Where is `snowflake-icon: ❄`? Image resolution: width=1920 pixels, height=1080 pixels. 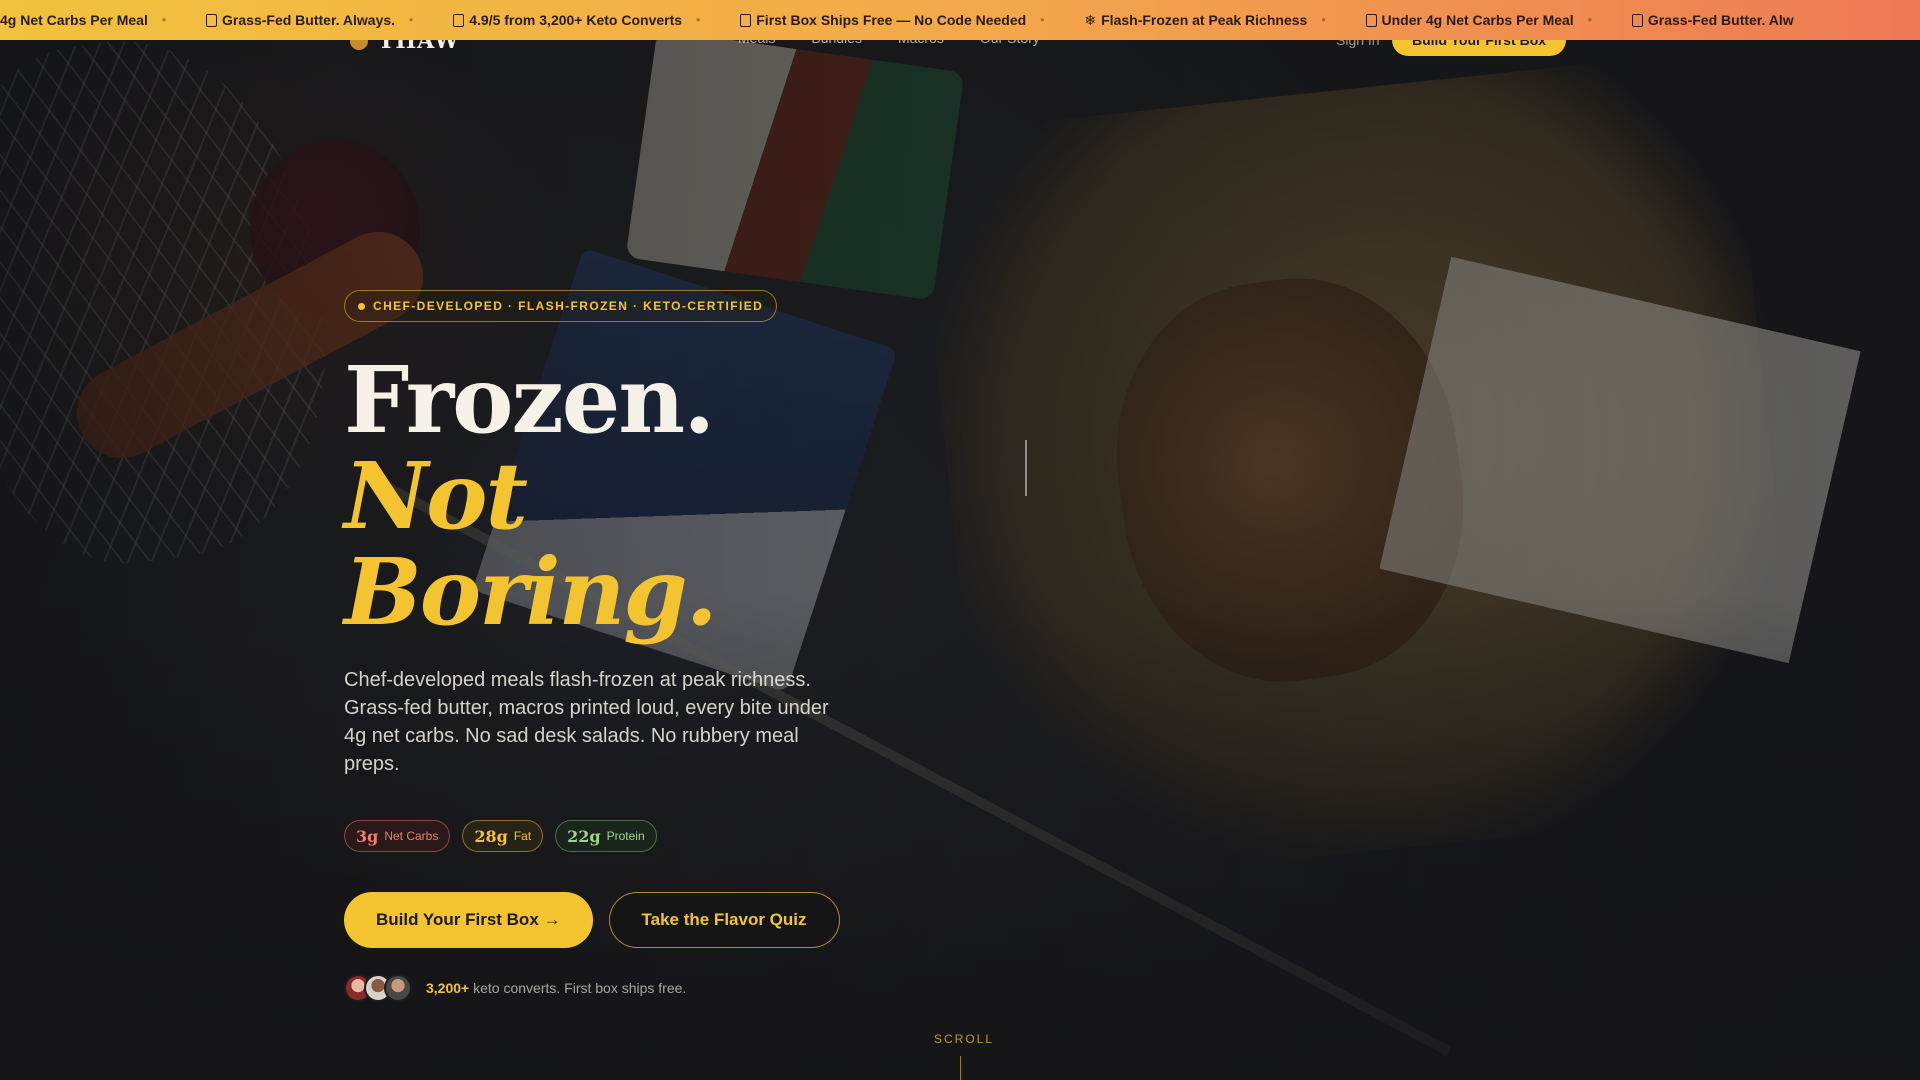 snowflake-icon: ❄ is located at coordinates (1090, 19).